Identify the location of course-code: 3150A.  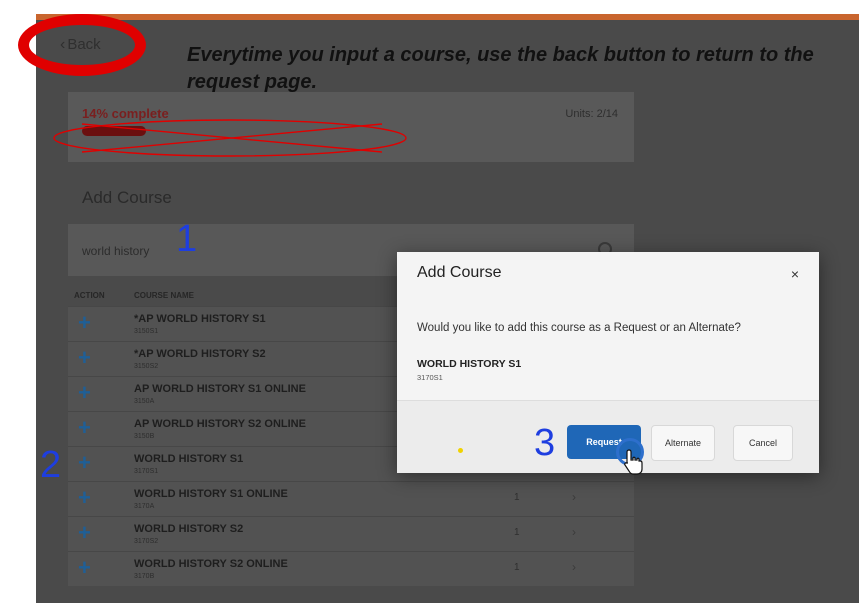
(144, 401).